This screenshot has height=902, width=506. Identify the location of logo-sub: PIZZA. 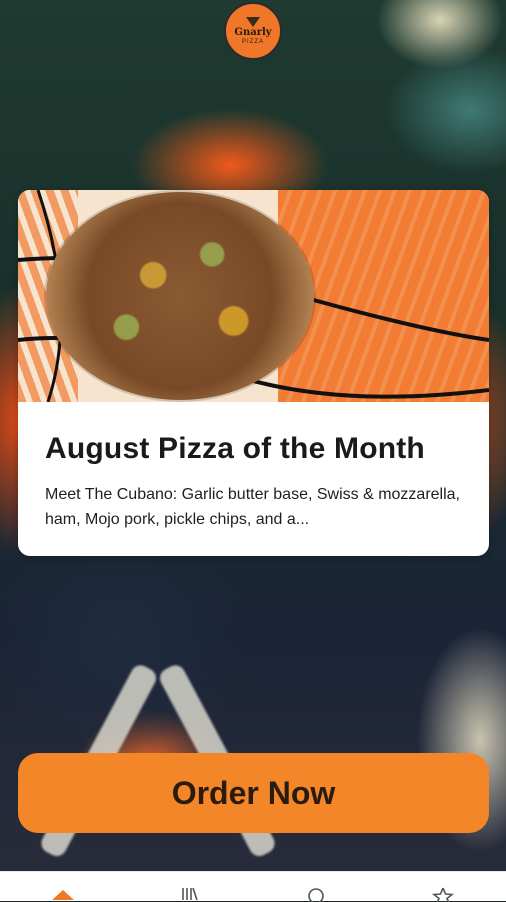
(252, 41).